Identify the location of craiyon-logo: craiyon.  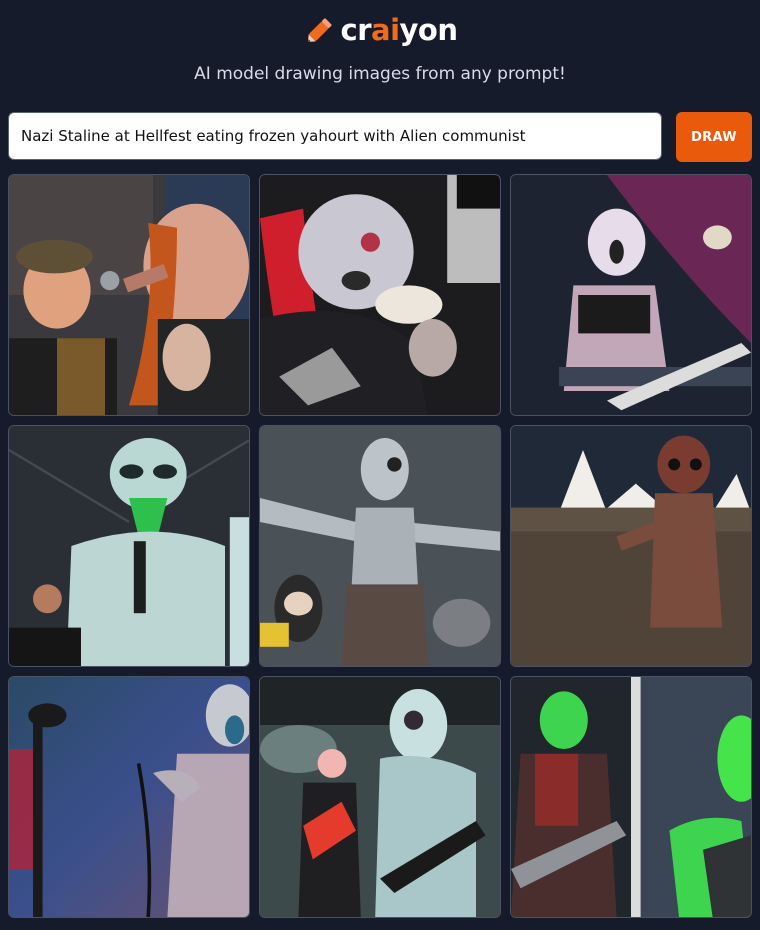
(380, 30).